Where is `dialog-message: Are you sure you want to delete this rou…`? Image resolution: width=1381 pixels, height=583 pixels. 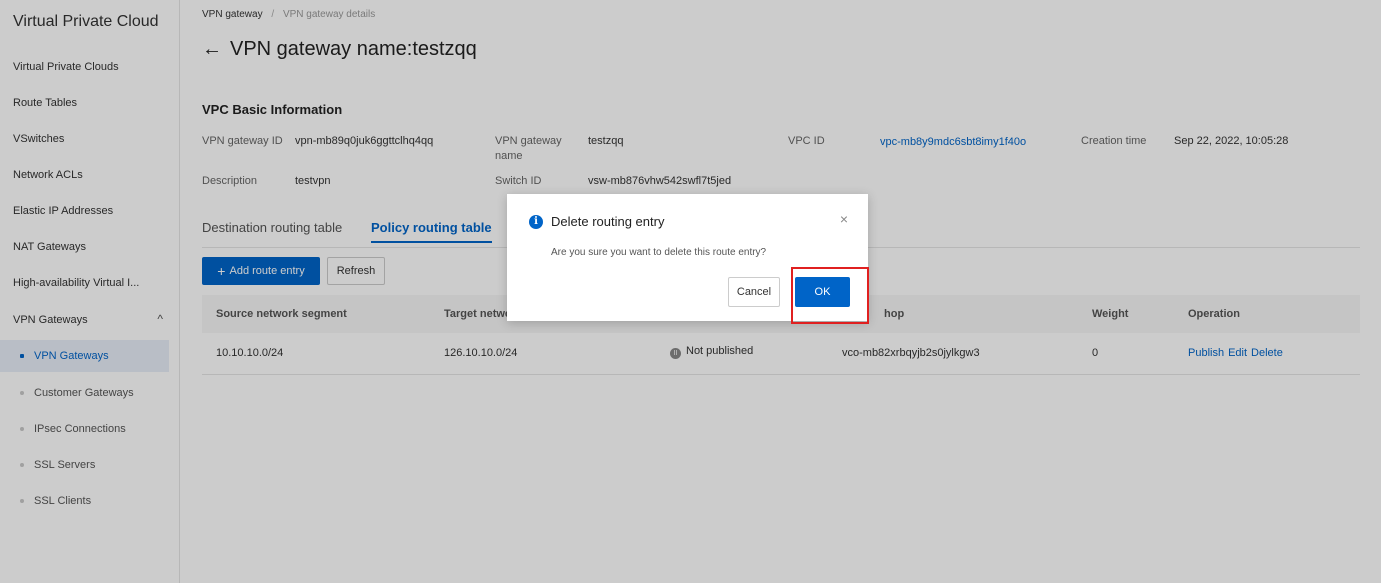 dialog-message: Are you sure you want to delete this rou… is located at coordinates (659, 252).